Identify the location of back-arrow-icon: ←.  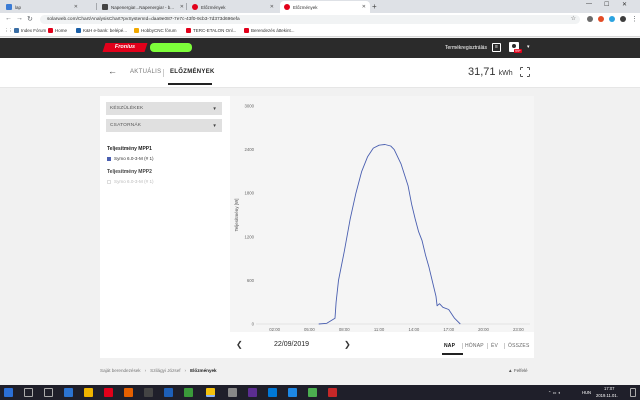
(112, 71).